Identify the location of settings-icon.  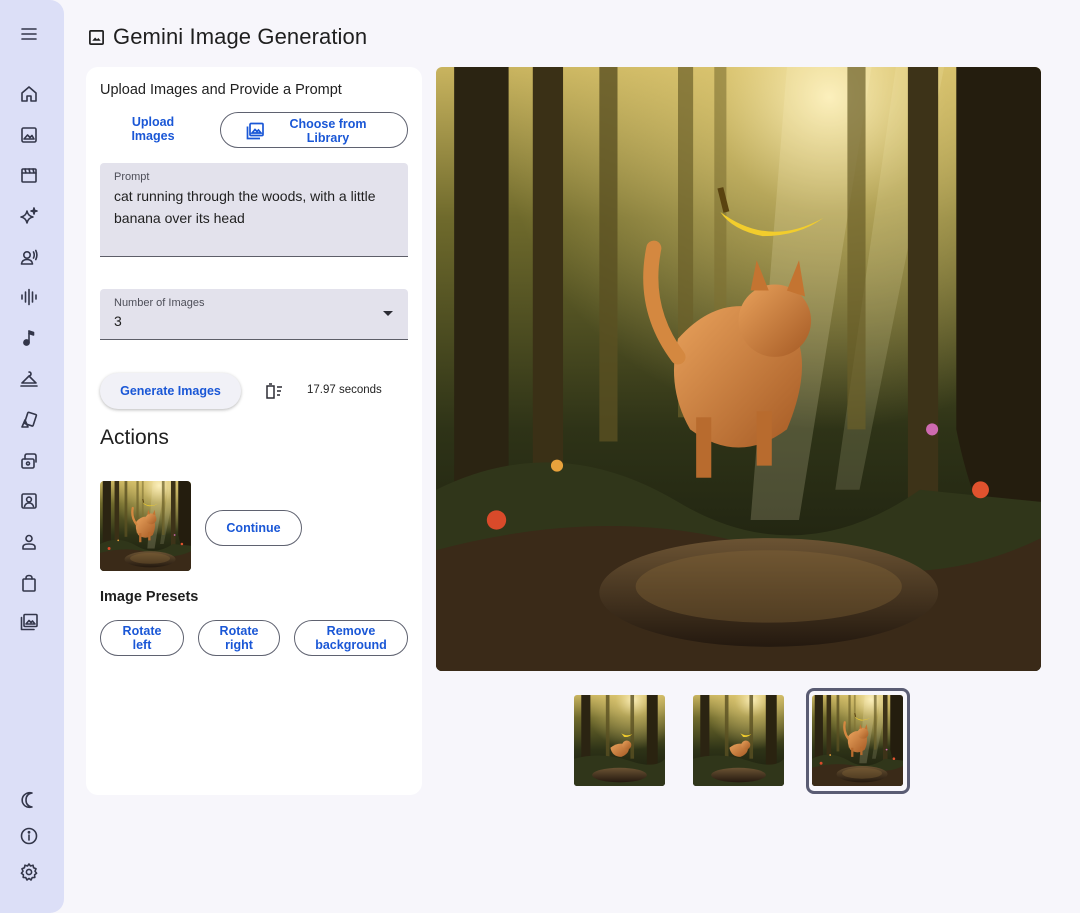
(29, 872).